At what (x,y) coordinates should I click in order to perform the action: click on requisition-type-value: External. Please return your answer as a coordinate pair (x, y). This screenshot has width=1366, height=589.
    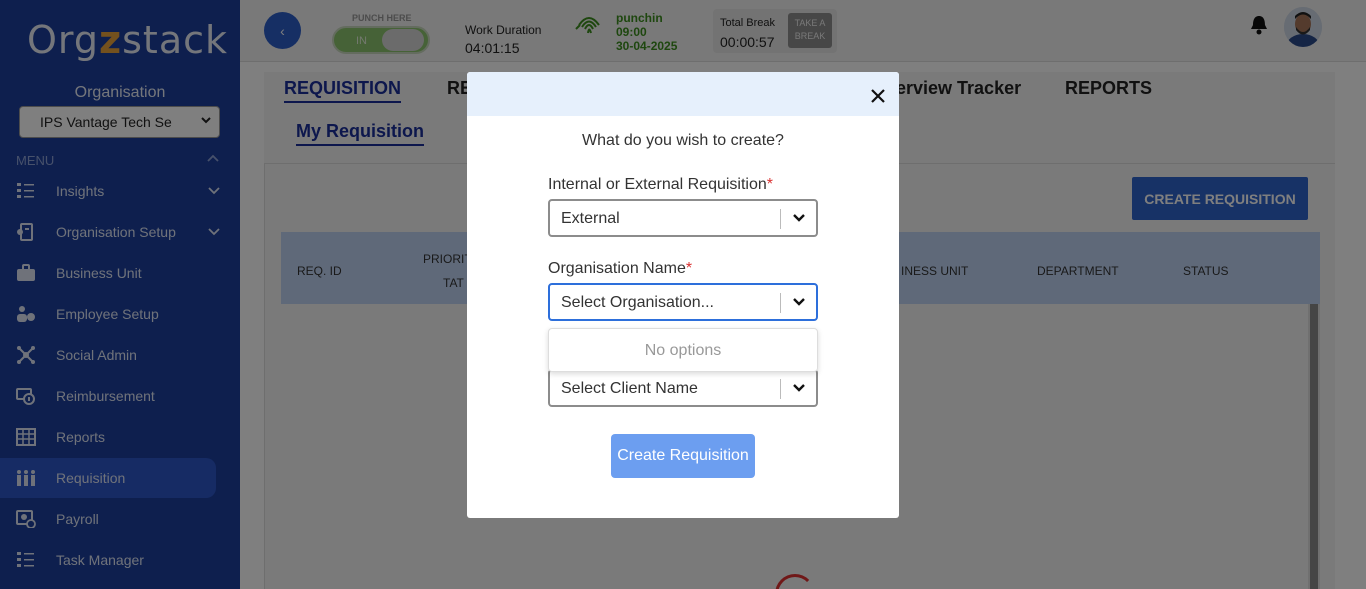
    Looking at the image, I should click on (590, 218).